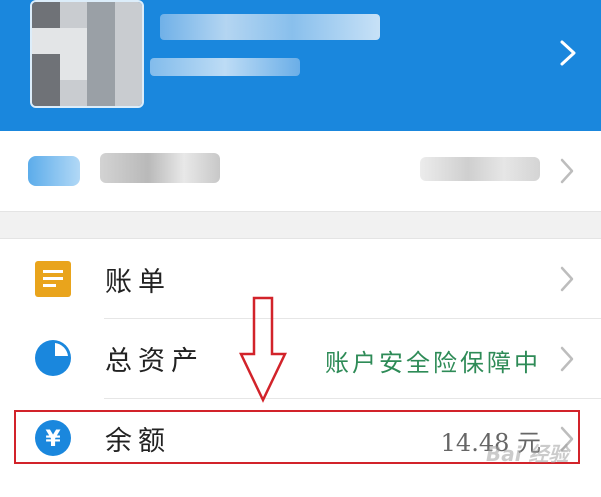 This screenshot has height=497, width=601. What do you see at coordinates (527, 454) in the screenshot?
I see `watermark: Bai 经验` at bounding box center [527, 454].